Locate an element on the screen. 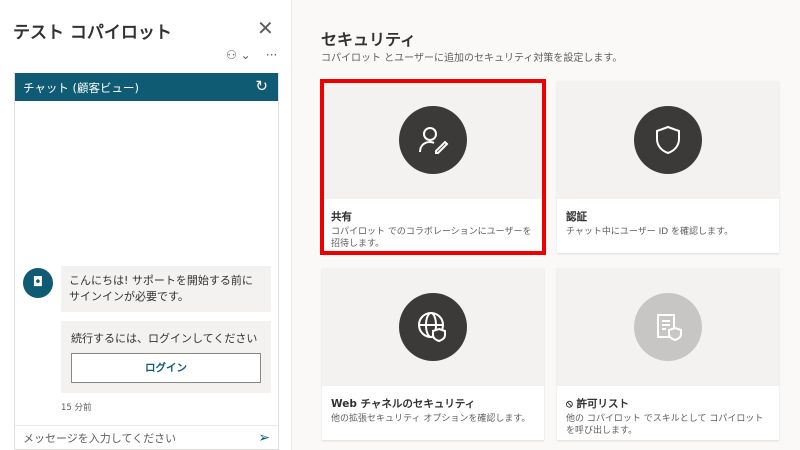 The width and height of the screenshot is (800, 450). tile-desc: コパイロット でのコラボレーションにユーザーを招待します。 is located at coordinates (431, 238).